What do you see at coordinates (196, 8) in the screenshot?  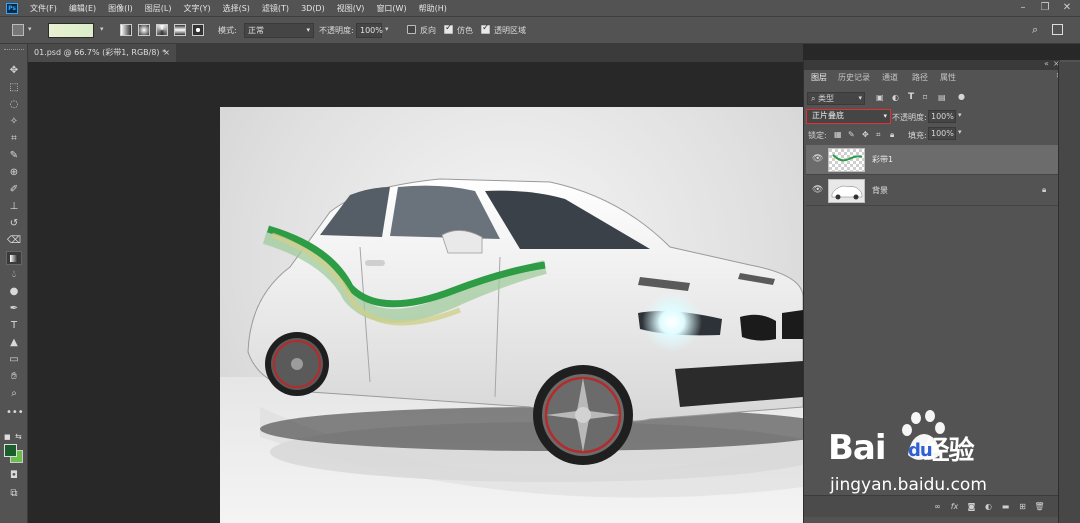 I see `menu-type: 文字(Y)` at bounding box center [196, 8].